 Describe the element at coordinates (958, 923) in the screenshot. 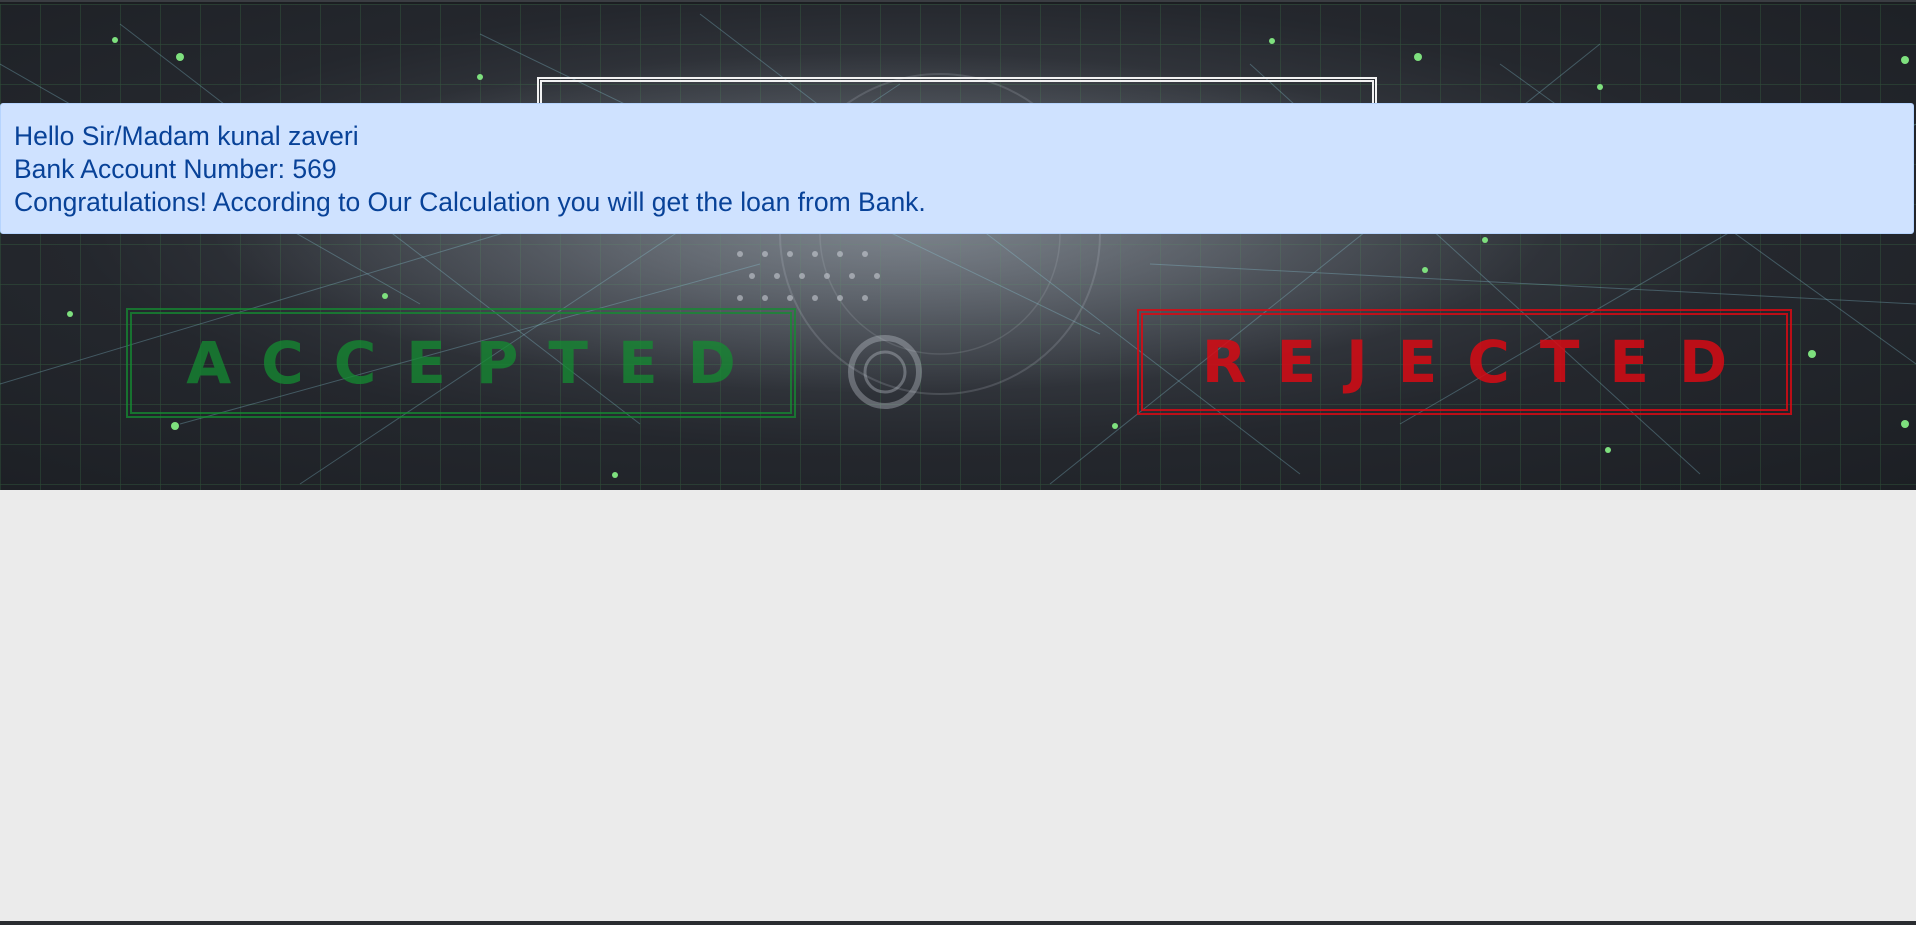

I see `bottom-edge` at that location.